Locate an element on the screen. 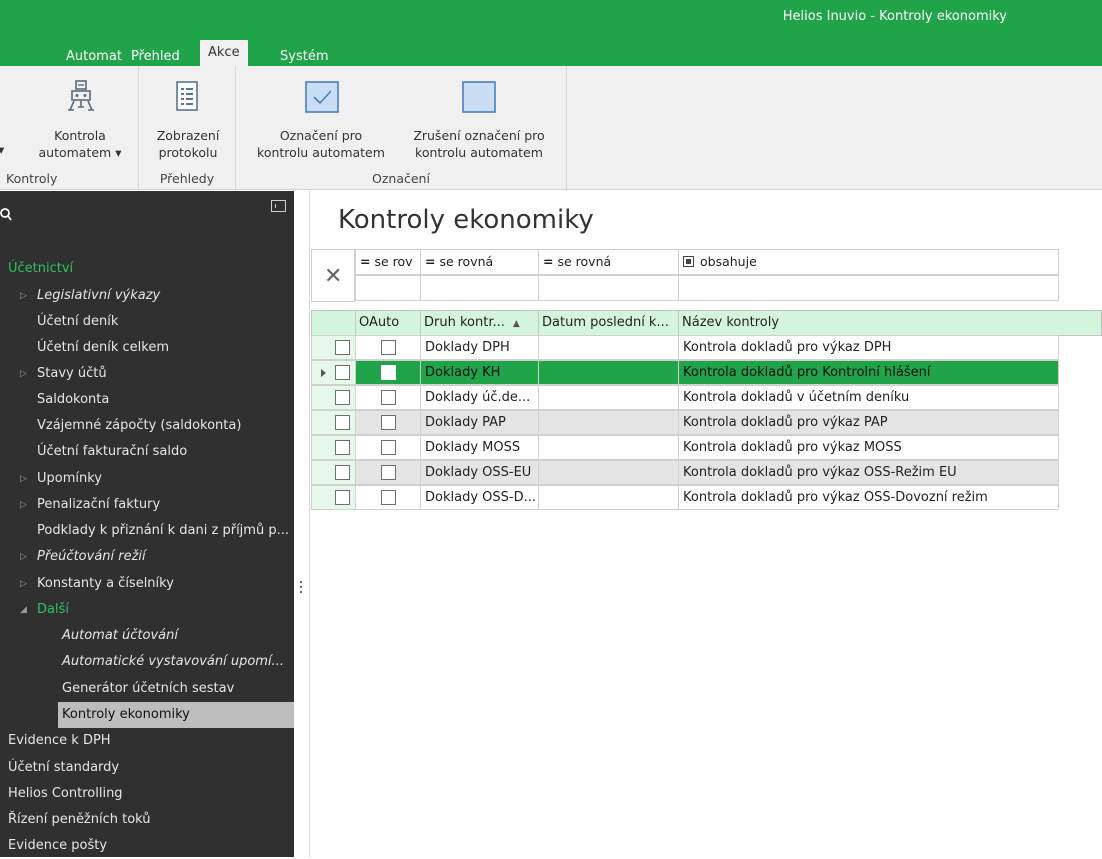 This screenshot has width=1102, height=859. sidebar-item-evidence-k-dph: Evidence k DPH is located at coordinates (147, 741).